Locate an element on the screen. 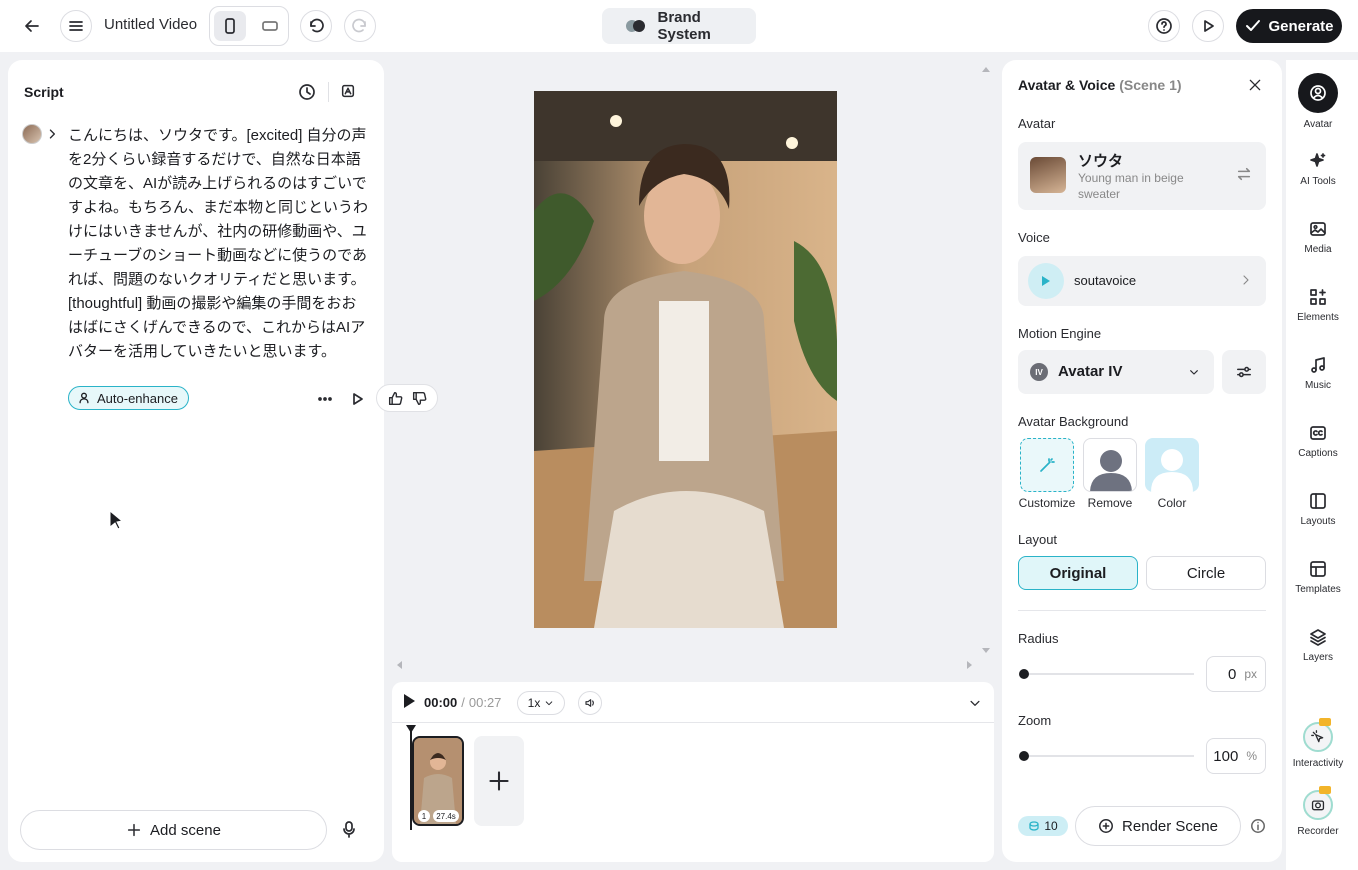 The height and width of the screenshot is (870, 1358). timeline-play-button is located at coordinates (409, 701).